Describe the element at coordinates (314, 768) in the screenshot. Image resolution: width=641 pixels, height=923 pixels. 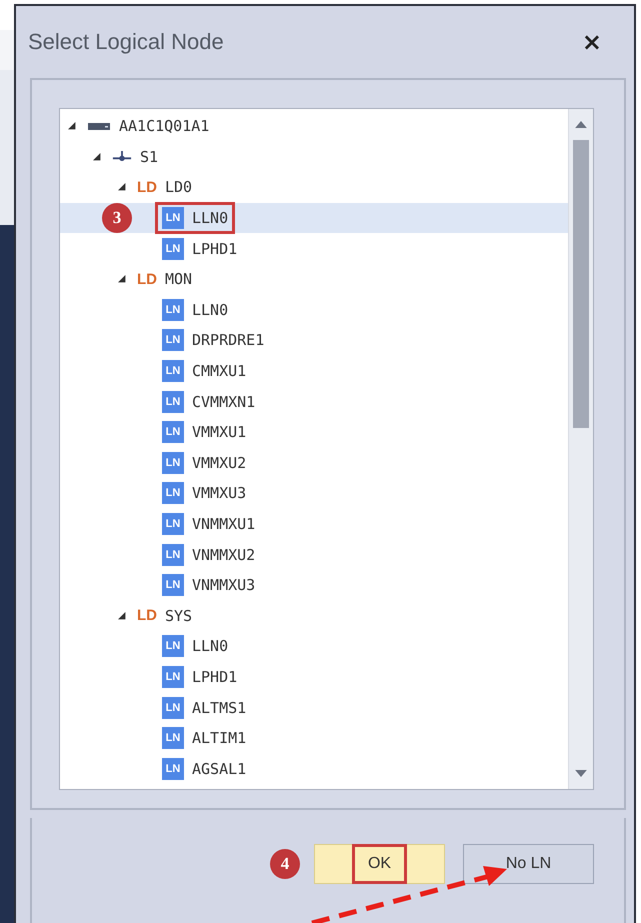
I see `tree-item: LN AGSAL1` at that location.